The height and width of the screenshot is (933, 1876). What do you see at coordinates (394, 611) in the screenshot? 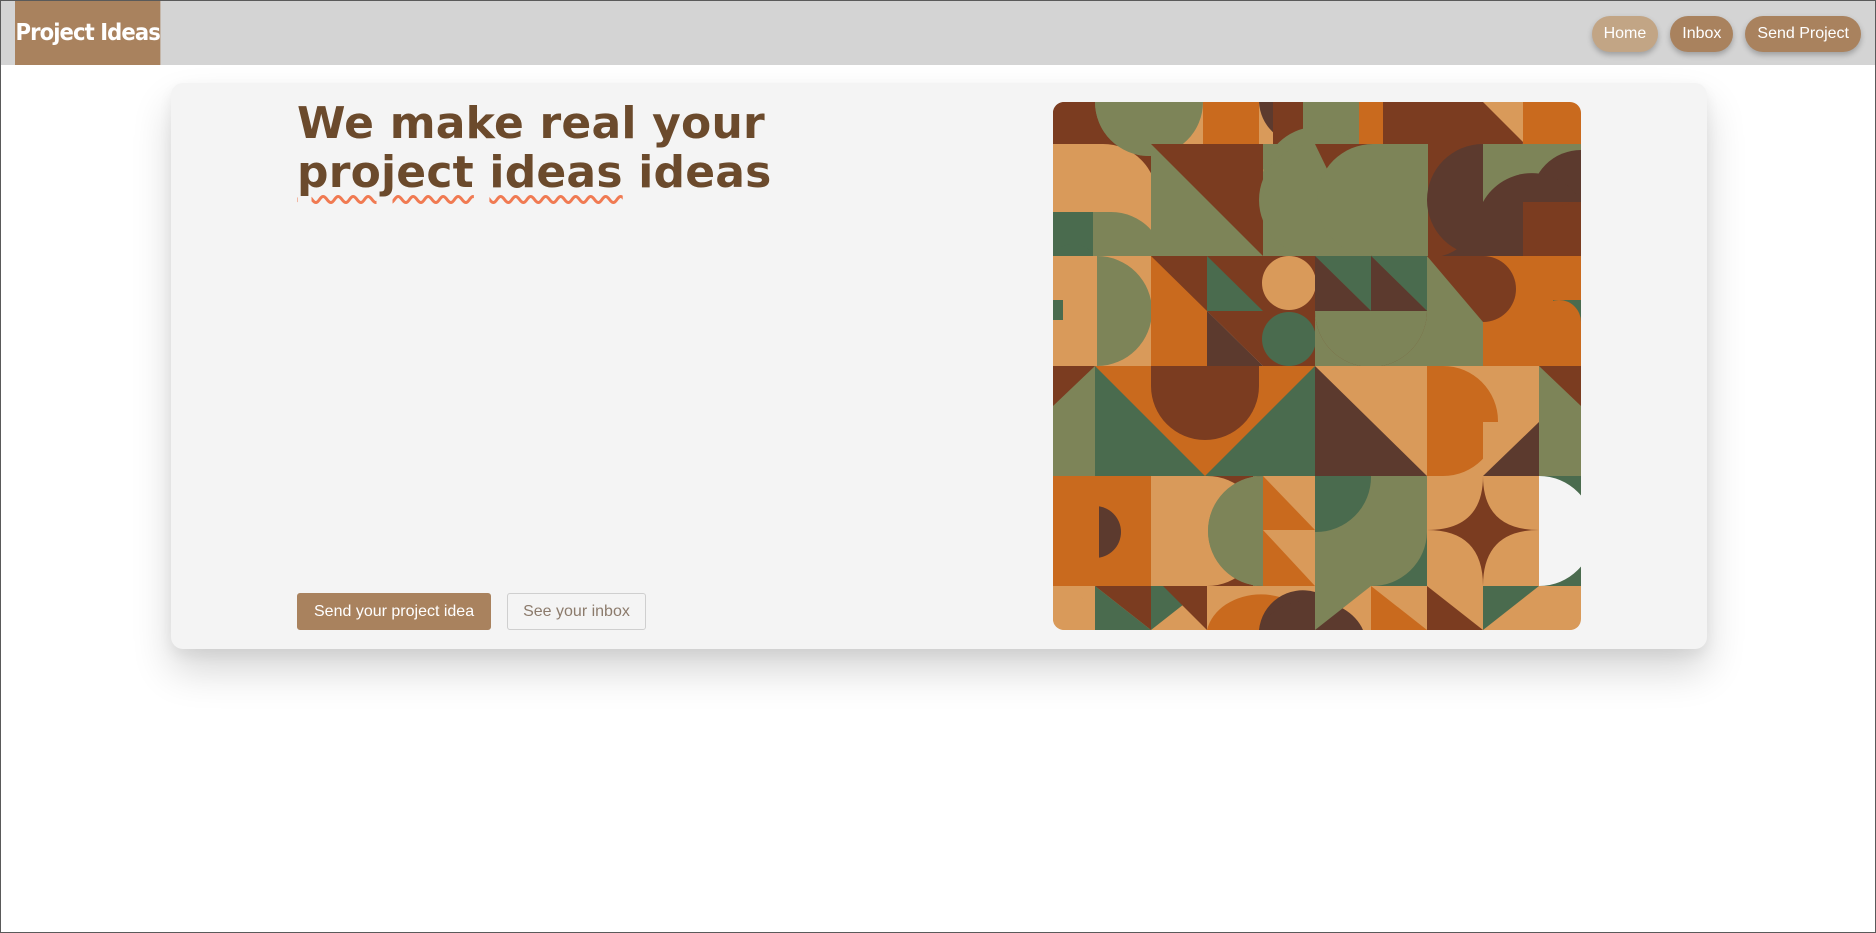
I see `send-project-idea-button: Send your project idea` at bounding box center [394, 611].